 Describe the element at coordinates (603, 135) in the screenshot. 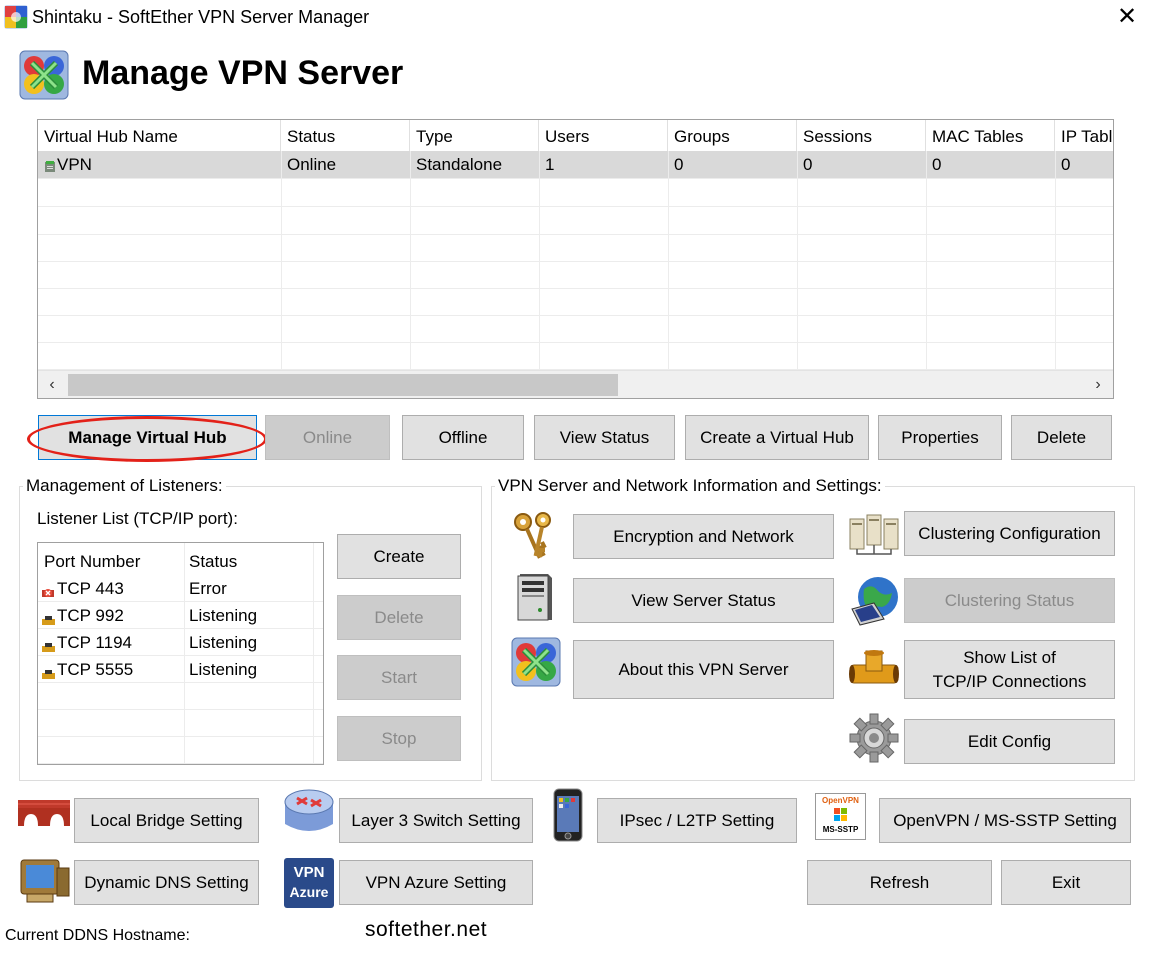

I see `column-header-users: Users` at that location.